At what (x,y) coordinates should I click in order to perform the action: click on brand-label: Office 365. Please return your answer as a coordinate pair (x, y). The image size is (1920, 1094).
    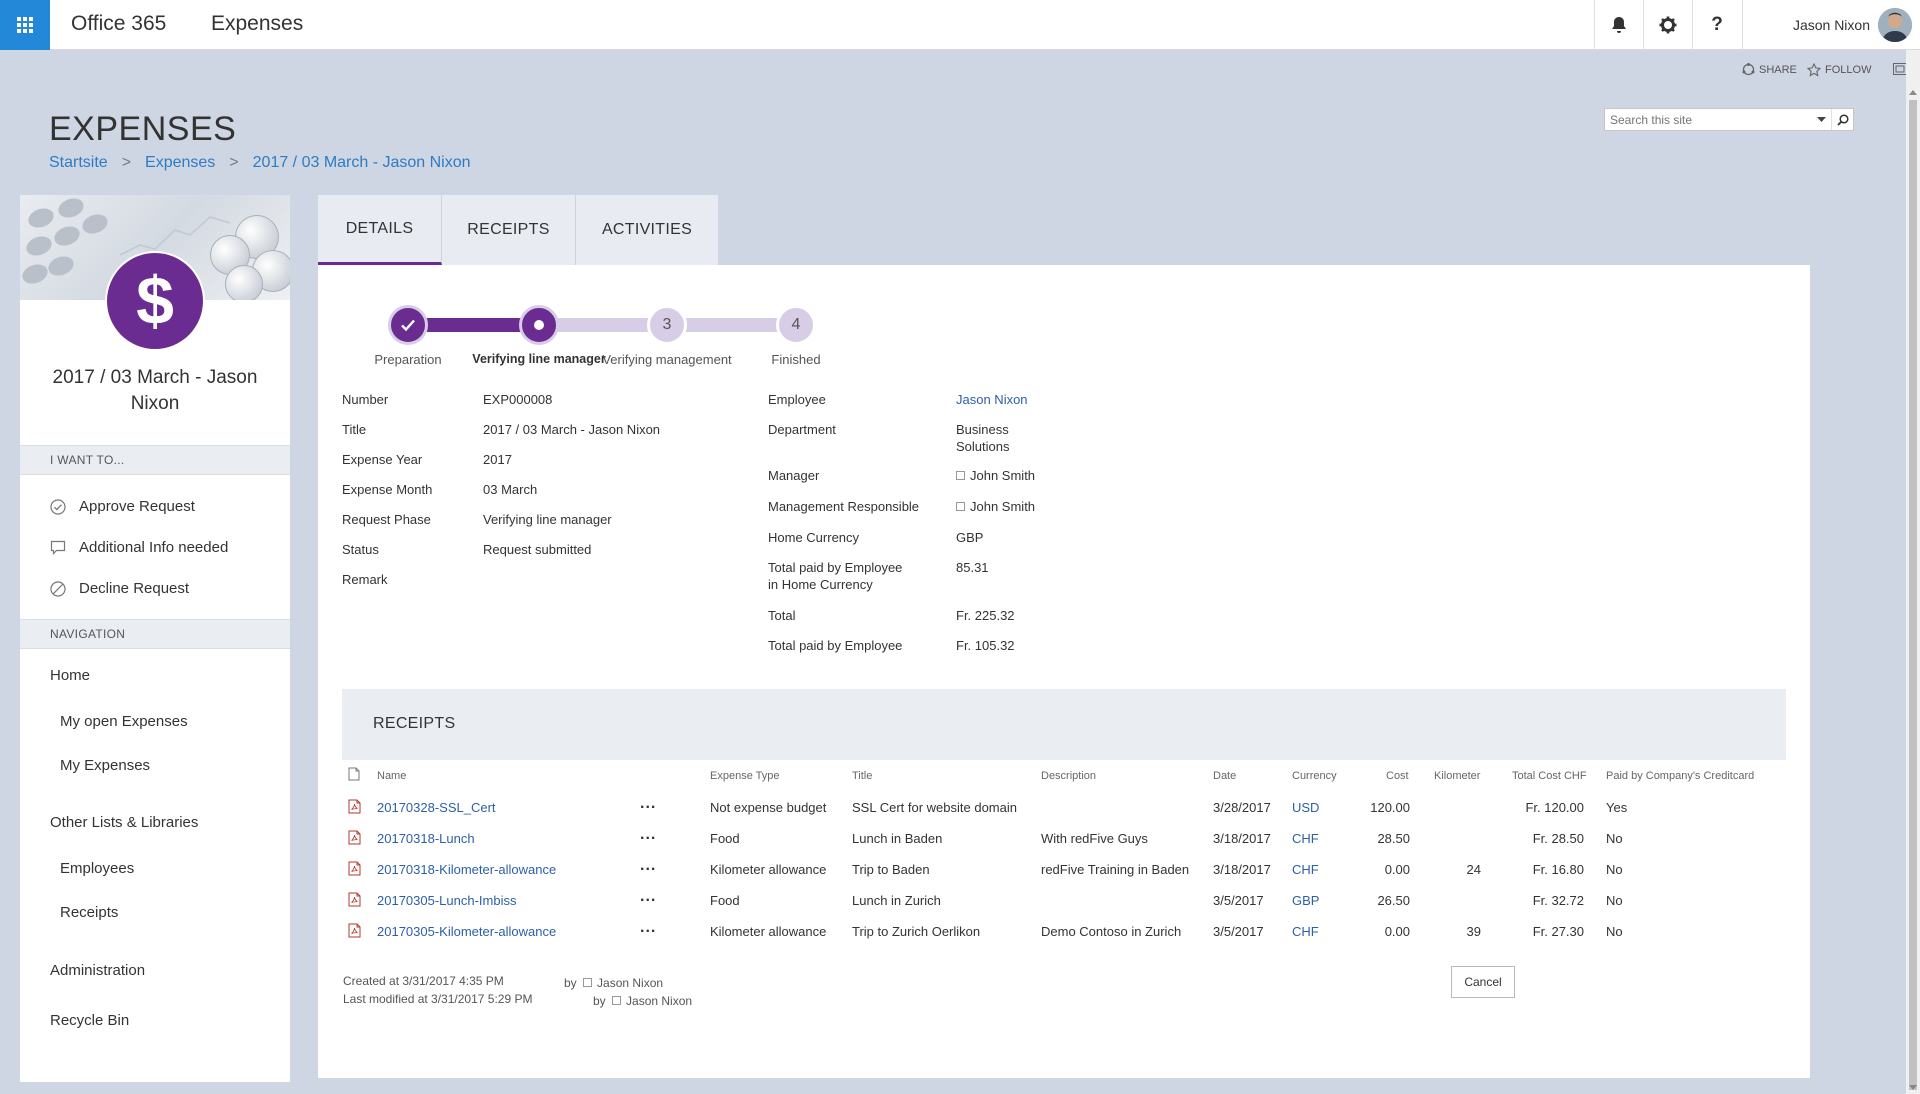
    Looking at the image, I should click on (118, 24).